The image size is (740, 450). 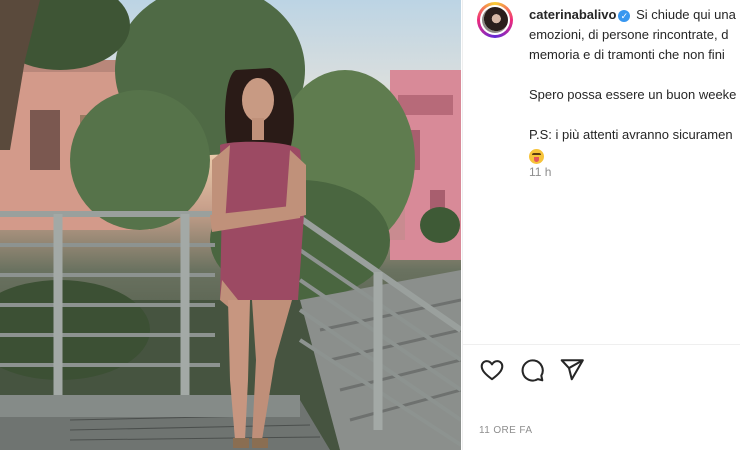 What do you see at coordinates (634, 157) in the screenshot?
I see `caption-emoji-line` at bounding box center [634, 157].